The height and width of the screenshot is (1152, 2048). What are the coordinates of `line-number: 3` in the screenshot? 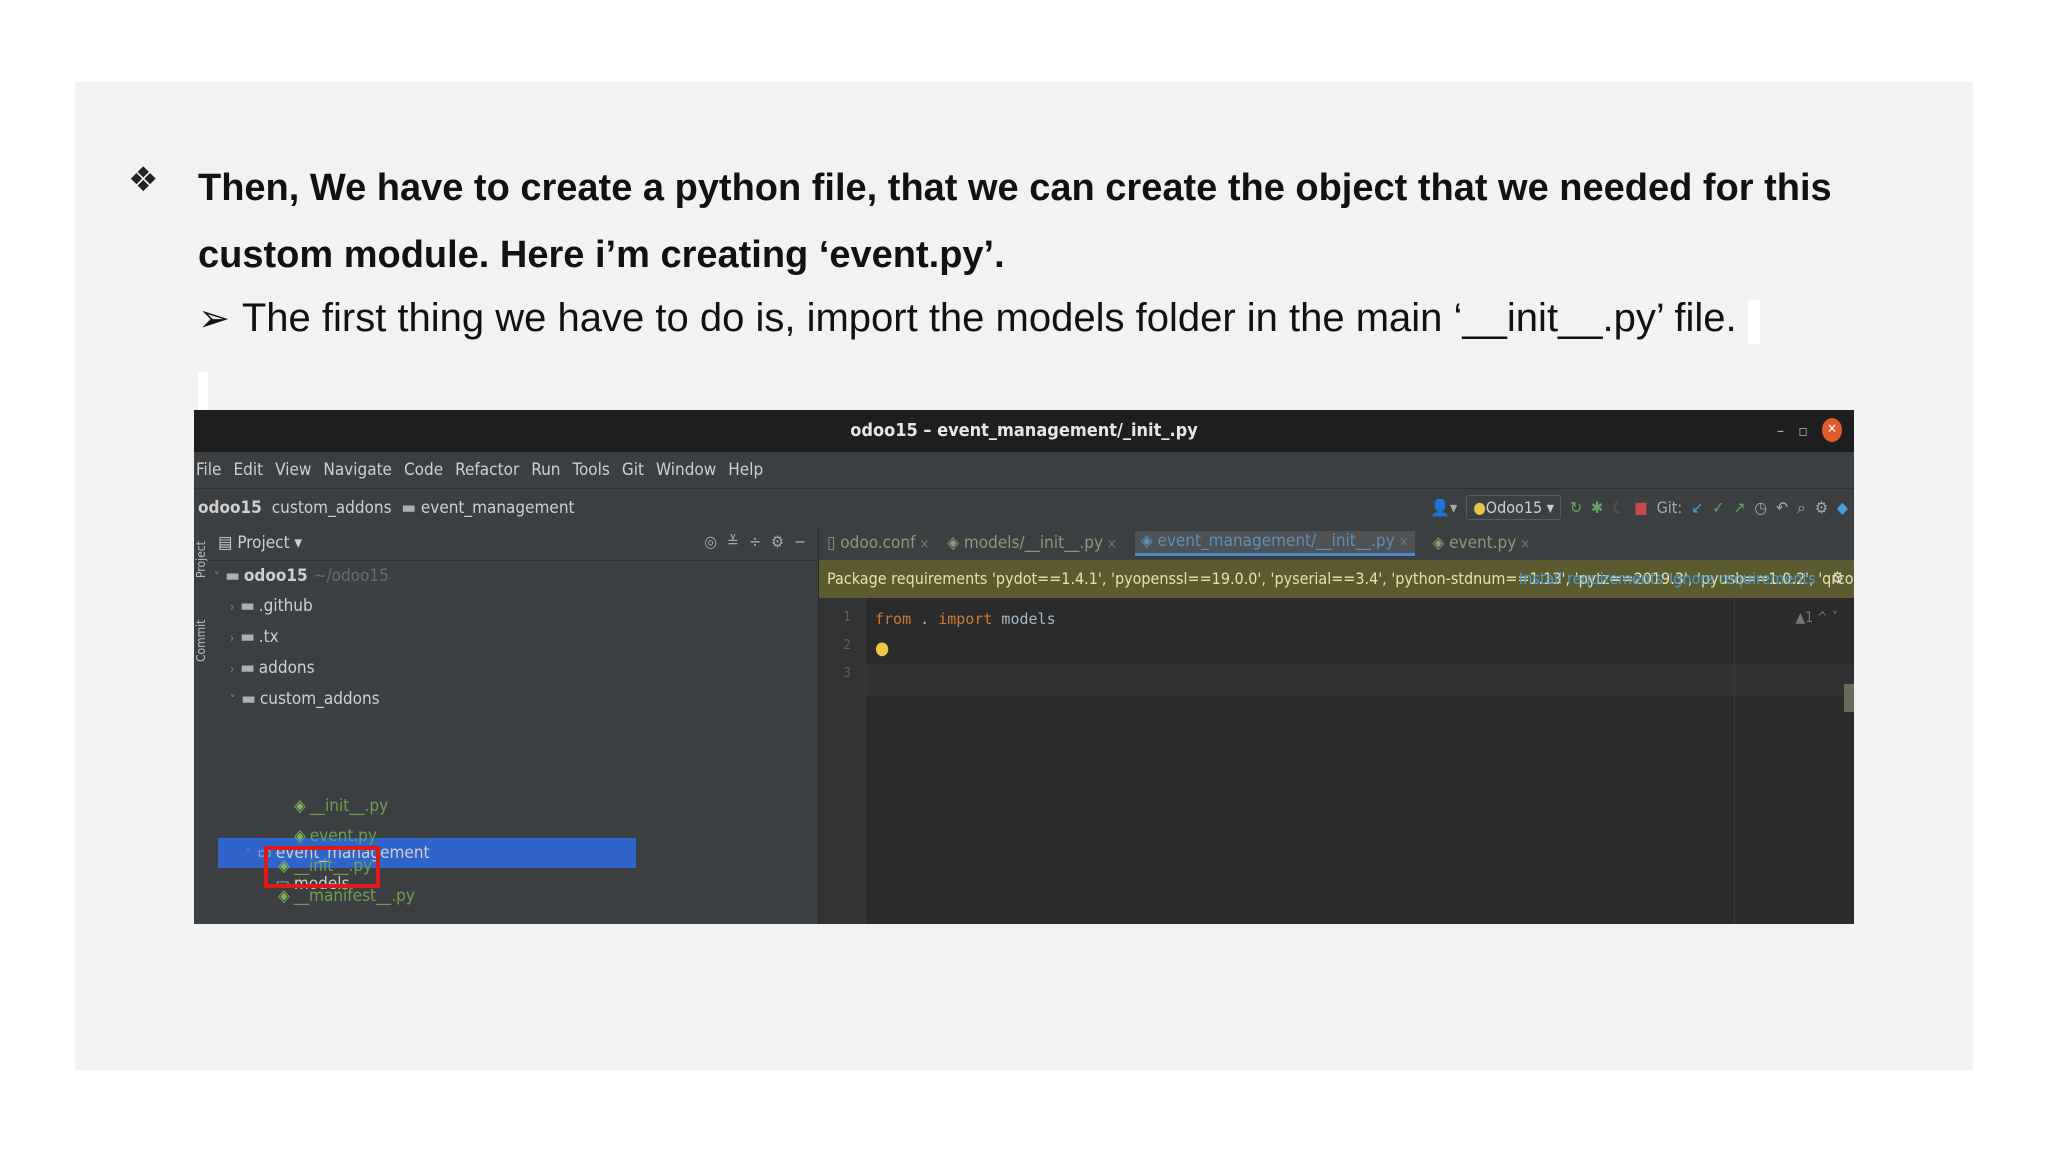 It's located at (847, 673).